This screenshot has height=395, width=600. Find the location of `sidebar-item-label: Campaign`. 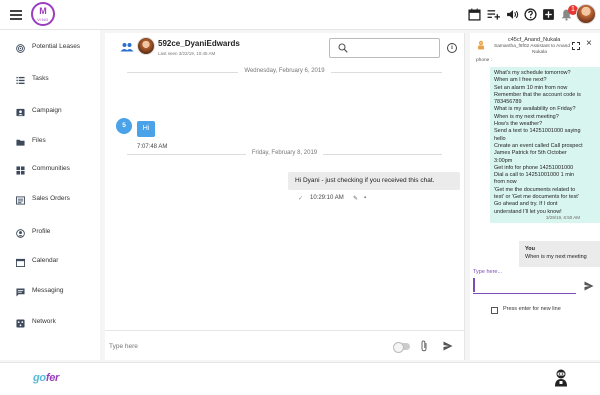

sidebar-item-label: Campaign is located at coordinates (47, 110).